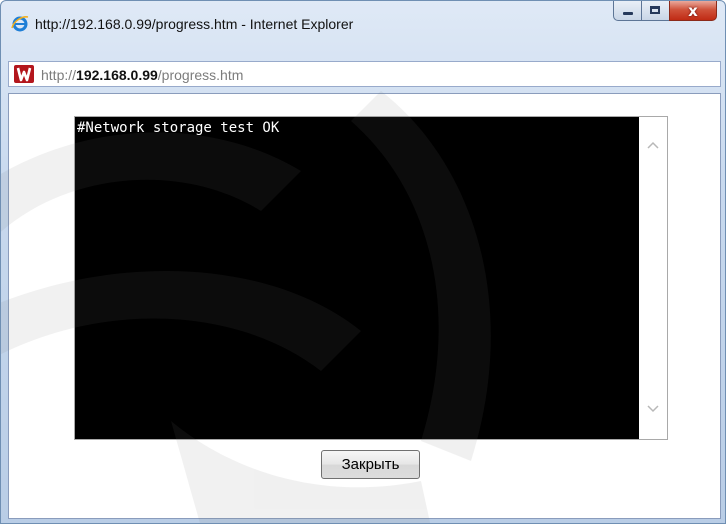 The width and height of the screenshot is (728, 526). Describe the element at coordinates (117, 75) in the screenshot. I see `url-host: 192.168.0.99` at that location.